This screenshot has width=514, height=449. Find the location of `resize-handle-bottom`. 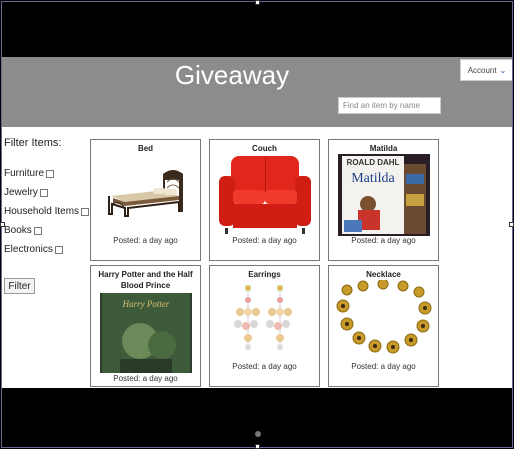

resize-handle-bottom is located at coordinates (257, 446).